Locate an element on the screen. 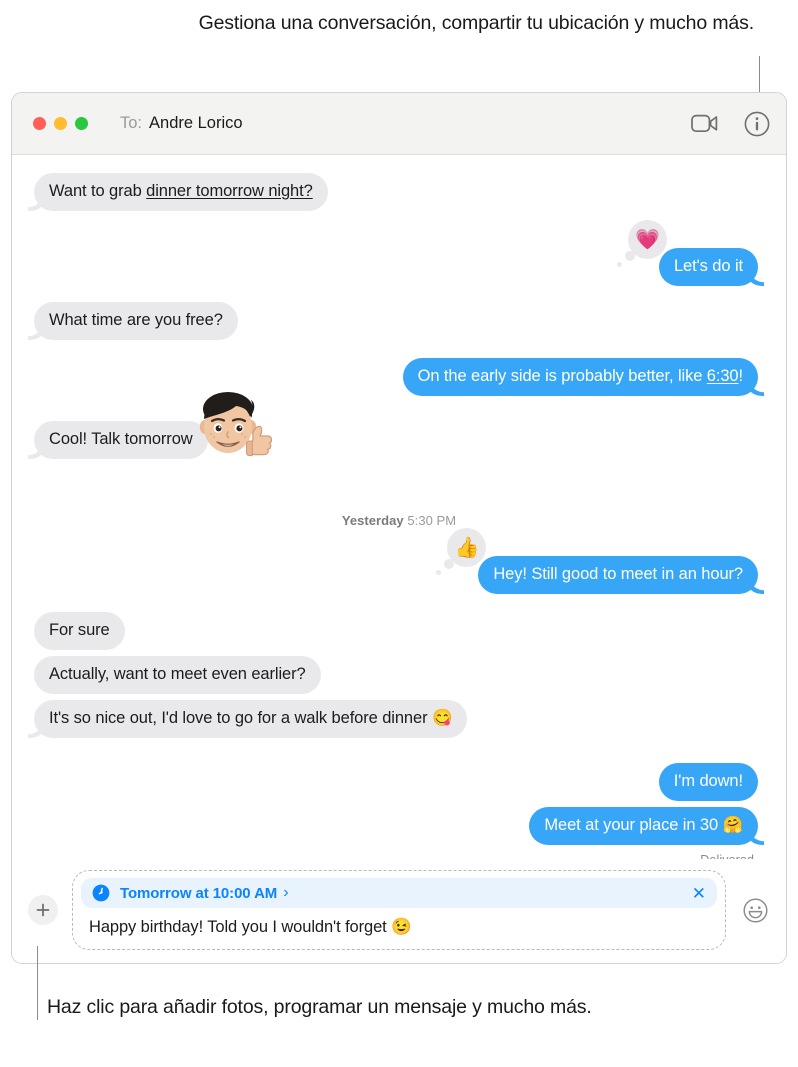 Image resolution: width=798 pixels, height=1067 pixels. memoji-thumbs-up-sticker is located at coordinates (236, 430).